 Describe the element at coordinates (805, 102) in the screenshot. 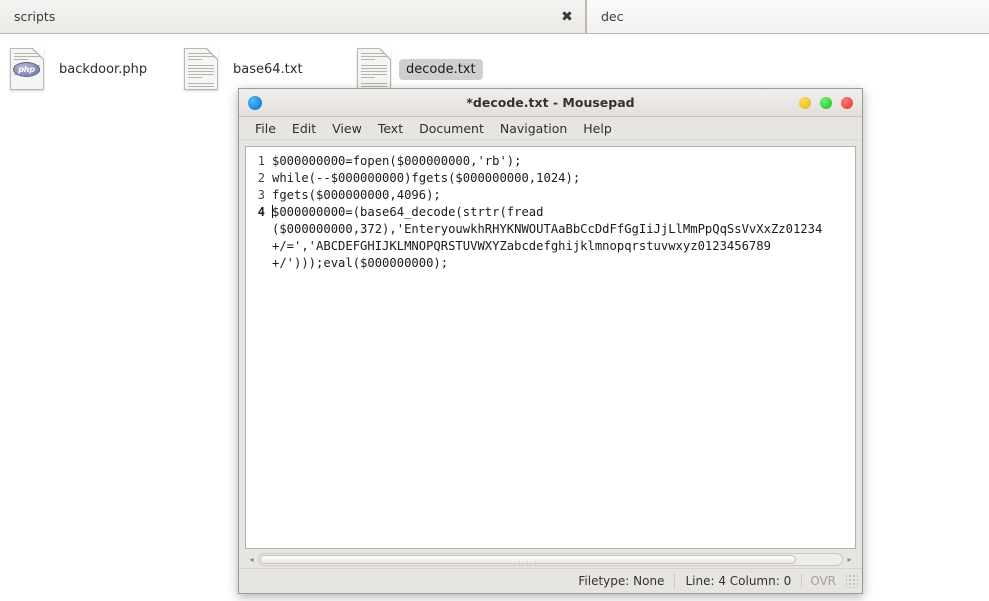

I see `minimize-button` at that location.